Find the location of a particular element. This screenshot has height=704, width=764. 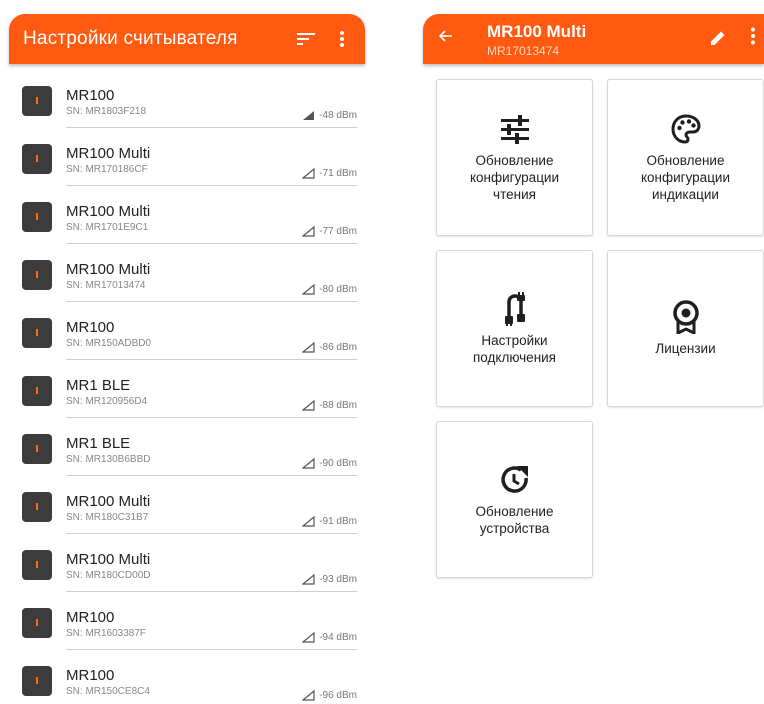

reader-rssi: -90 dBm is located at coordinates (329, 463).